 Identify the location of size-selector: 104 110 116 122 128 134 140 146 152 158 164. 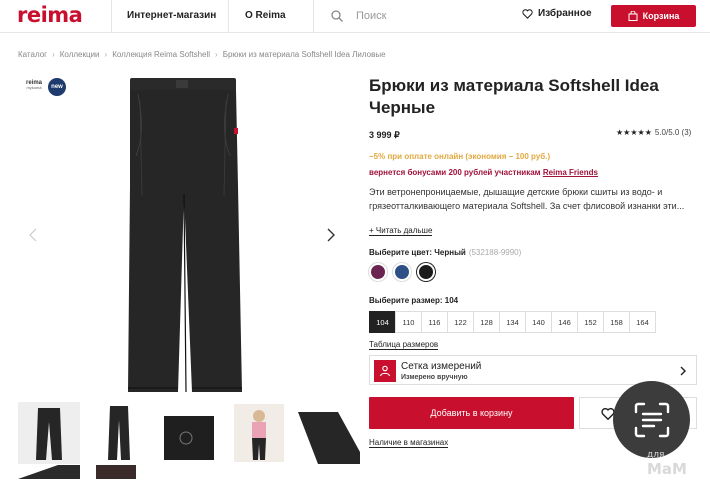
(512, 322).